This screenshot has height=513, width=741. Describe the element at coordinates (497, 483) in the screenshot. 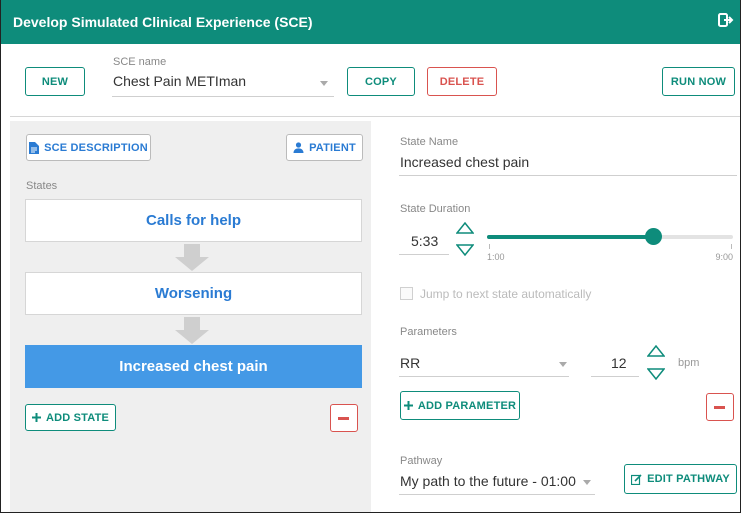

I see `pathway-select: My path to the future - 01:00` at that location.